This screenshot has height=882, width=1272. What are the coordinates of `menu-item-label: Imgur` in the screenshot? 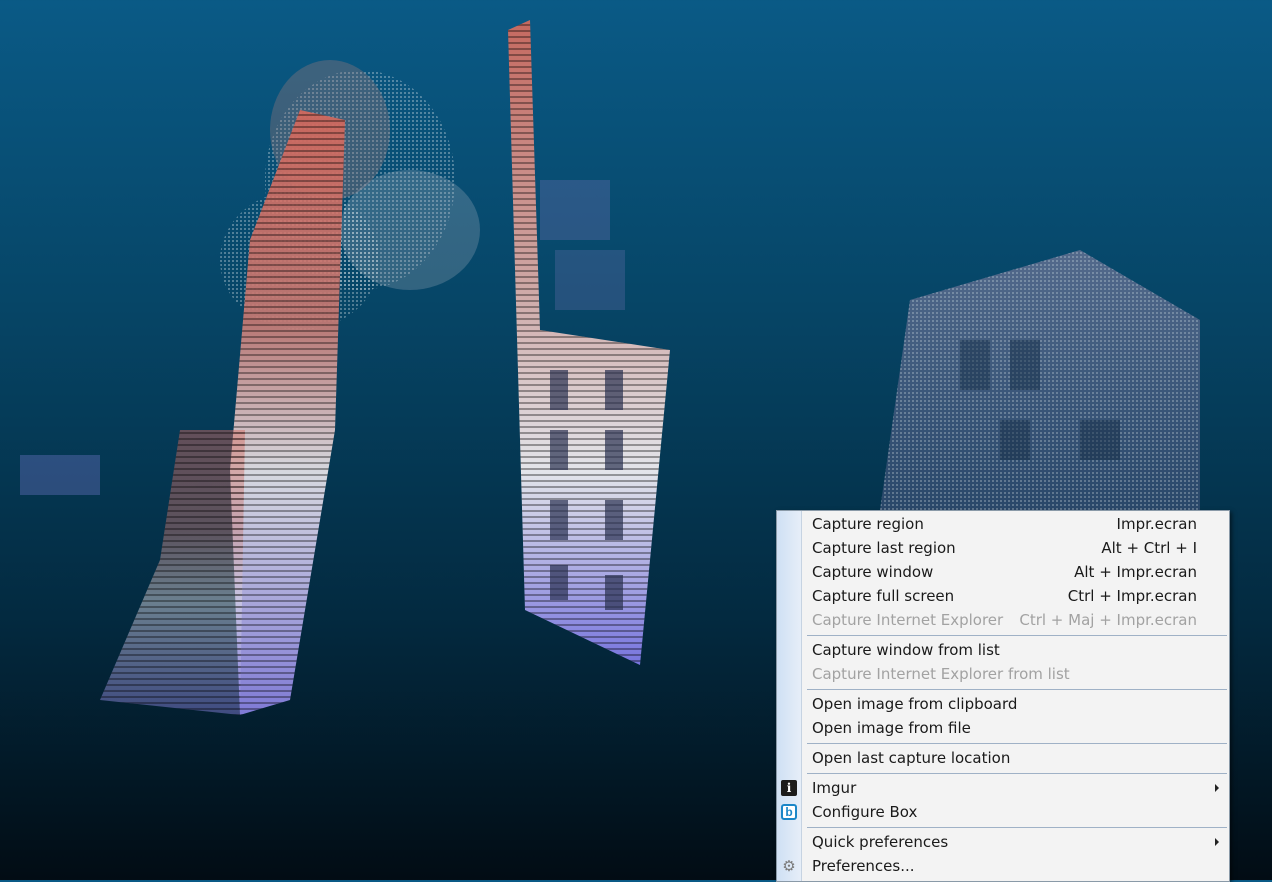 It's located at (834, 788).